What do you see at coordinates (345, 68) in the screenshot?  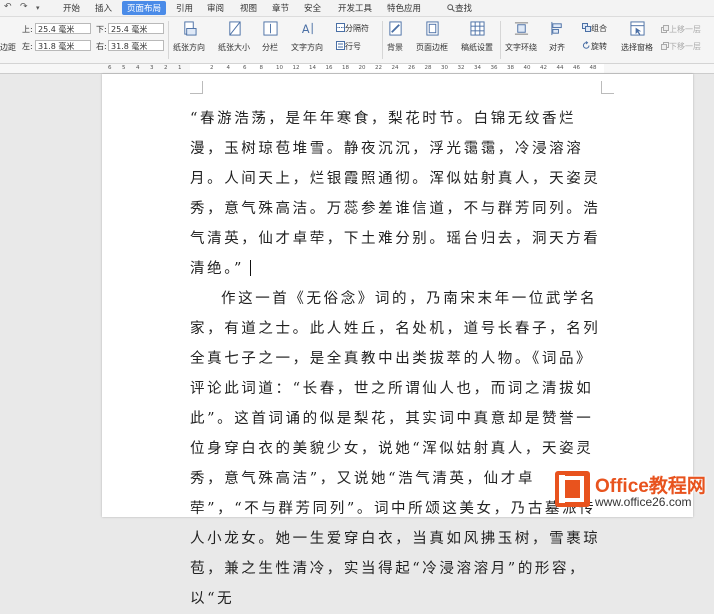 I see `ruler-tick: 18` at bounding box center [345, 68].